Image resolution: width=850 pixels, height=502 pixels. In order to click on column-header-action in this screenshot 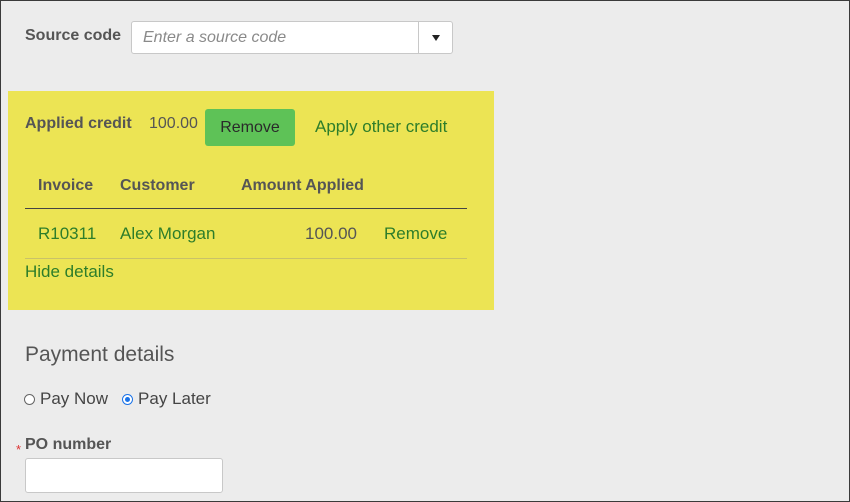, I will do `click(417, 186)`.